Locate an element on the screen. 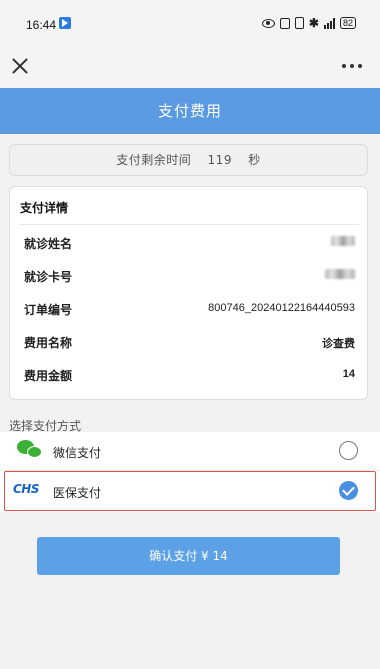  order-number-value: 800746_20240122164440593 is located at coordinates (281, 308).